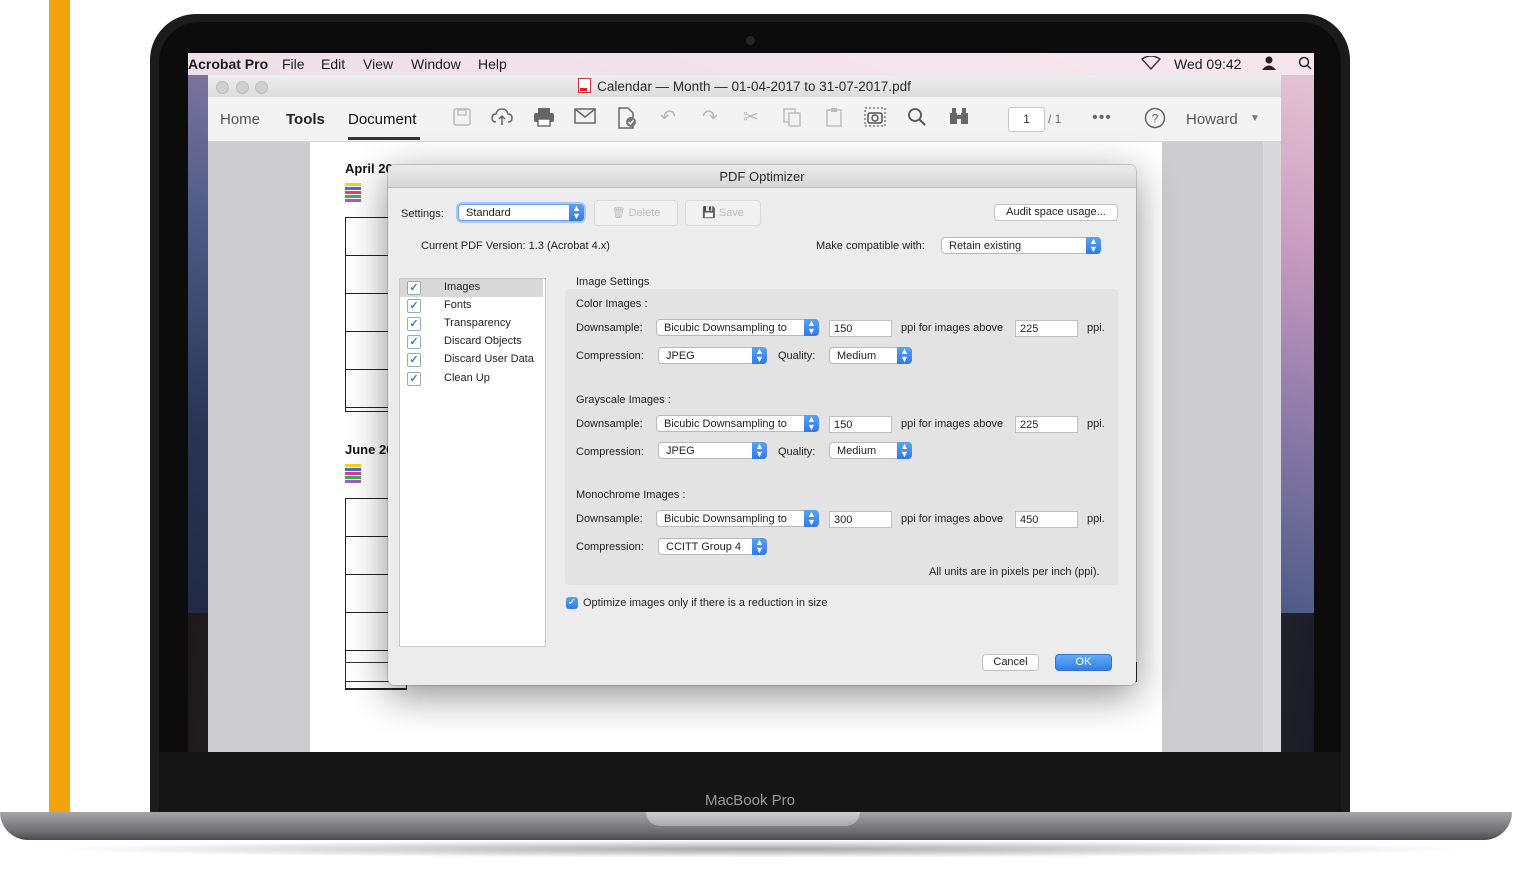 The width and height of the screenshot is (1516, 879). Describe the element at coordinates (1212, 119) in the screenshot. I see `user-account-menu: Howard` at that location.